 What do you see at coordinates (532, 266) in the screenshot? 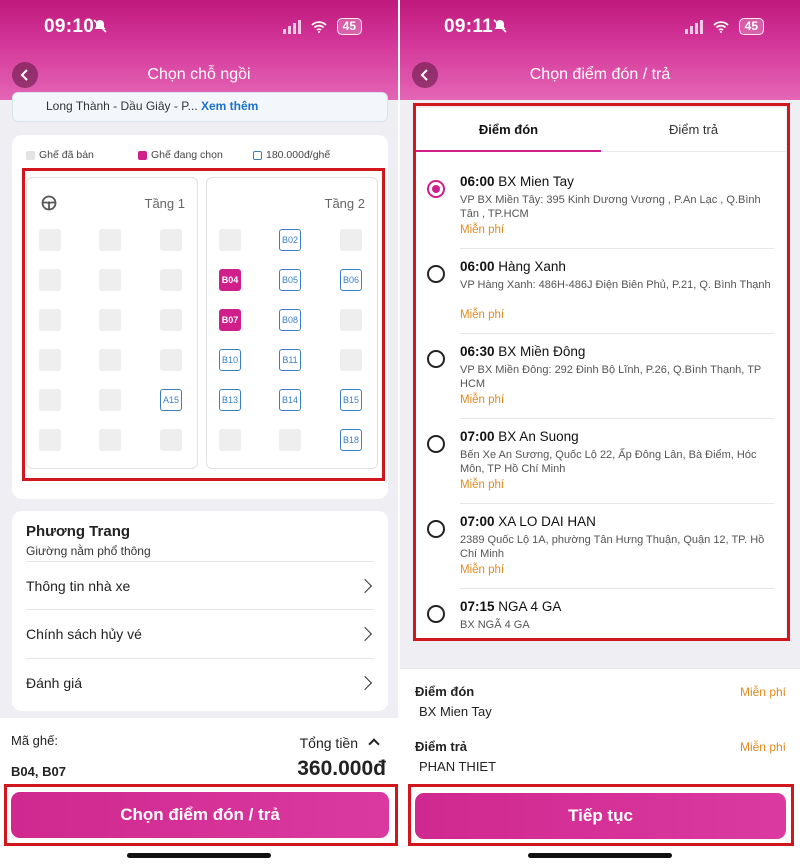
I see `stop-name: Hàng Xanh` at bounding box center [532, 266].